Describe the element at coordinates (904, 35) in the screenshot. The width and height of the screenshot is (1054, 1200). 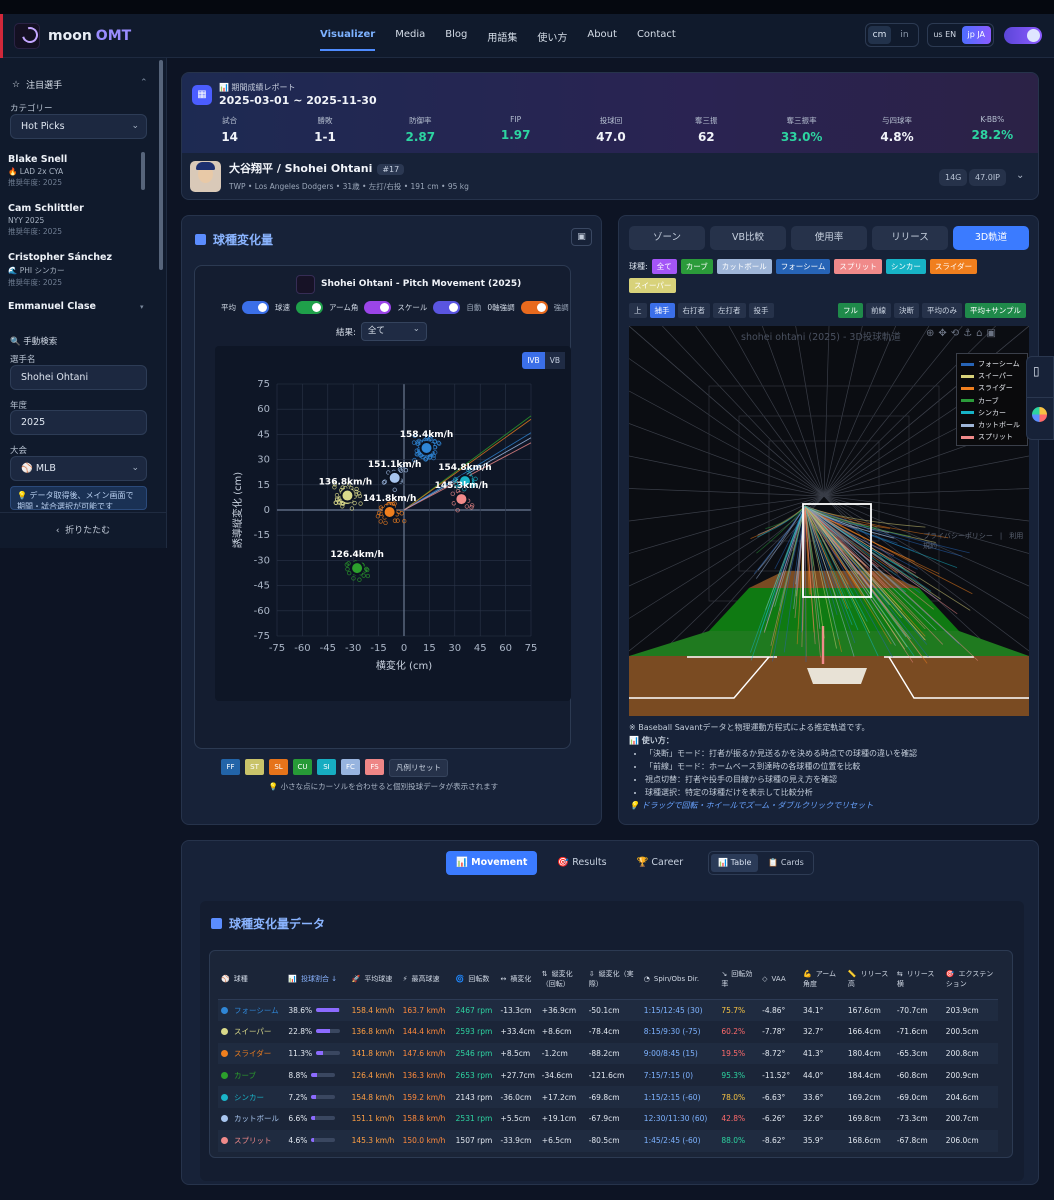
I see `unit-in-button: in` at that location.